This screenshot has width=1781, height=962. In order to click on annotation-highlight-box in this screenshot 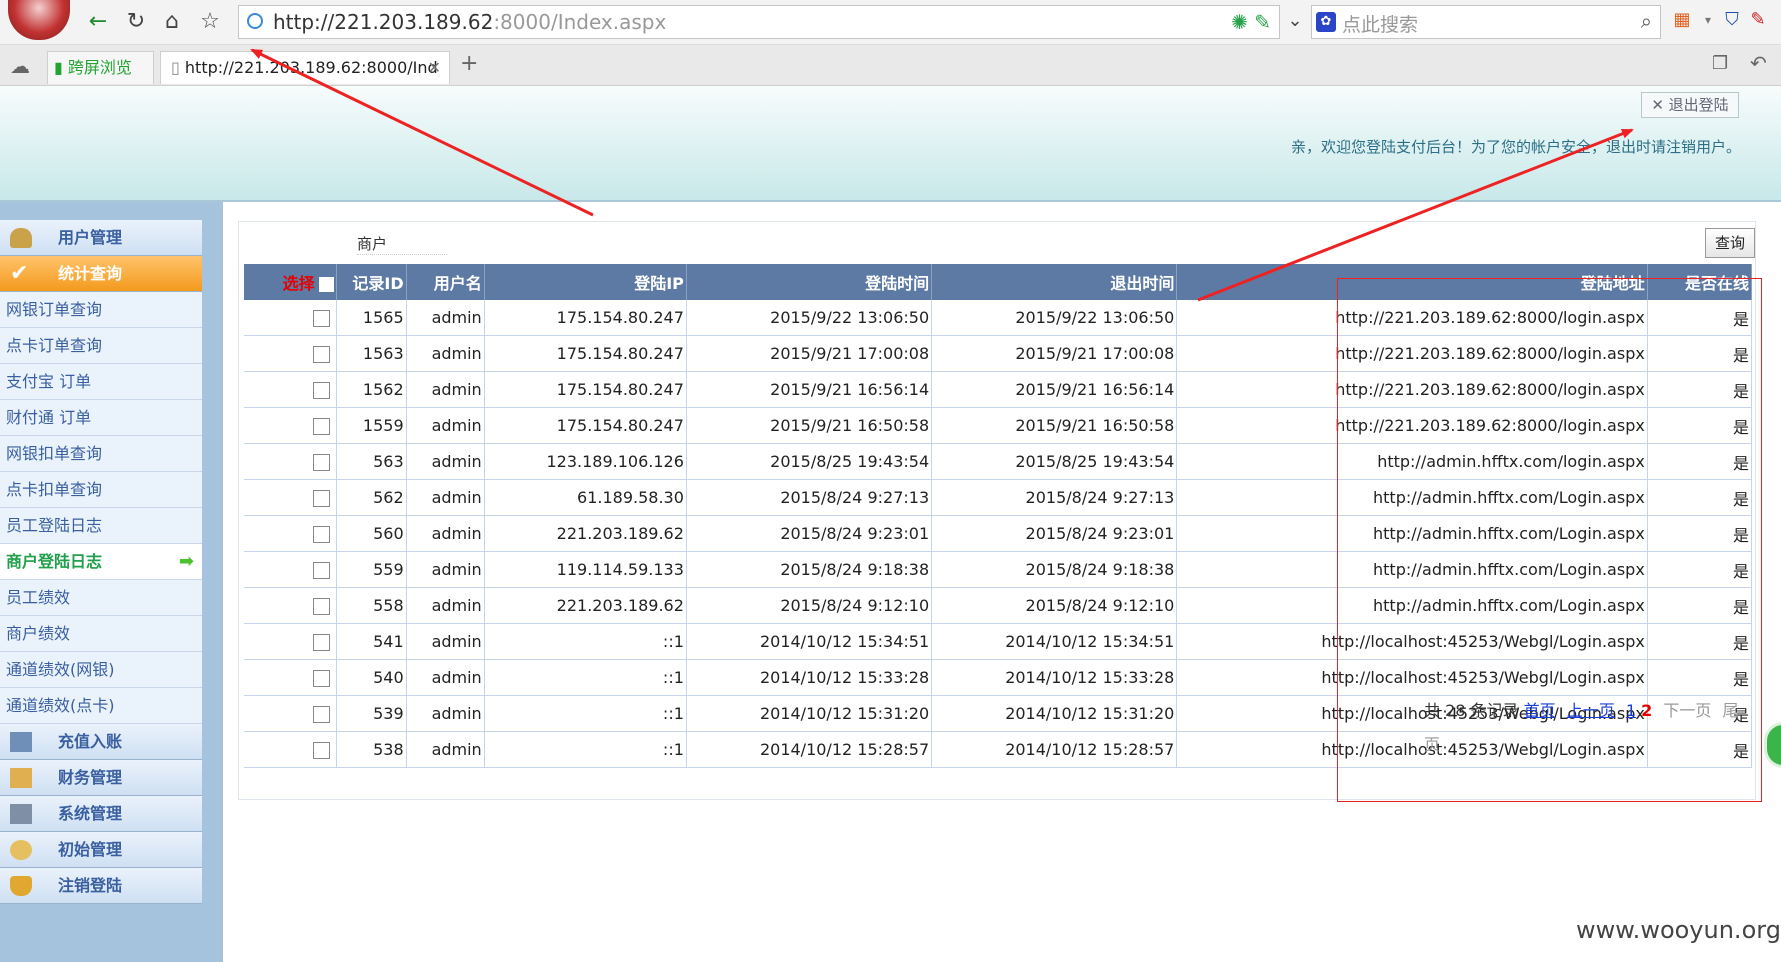, I will do `click(1549, 540)`.